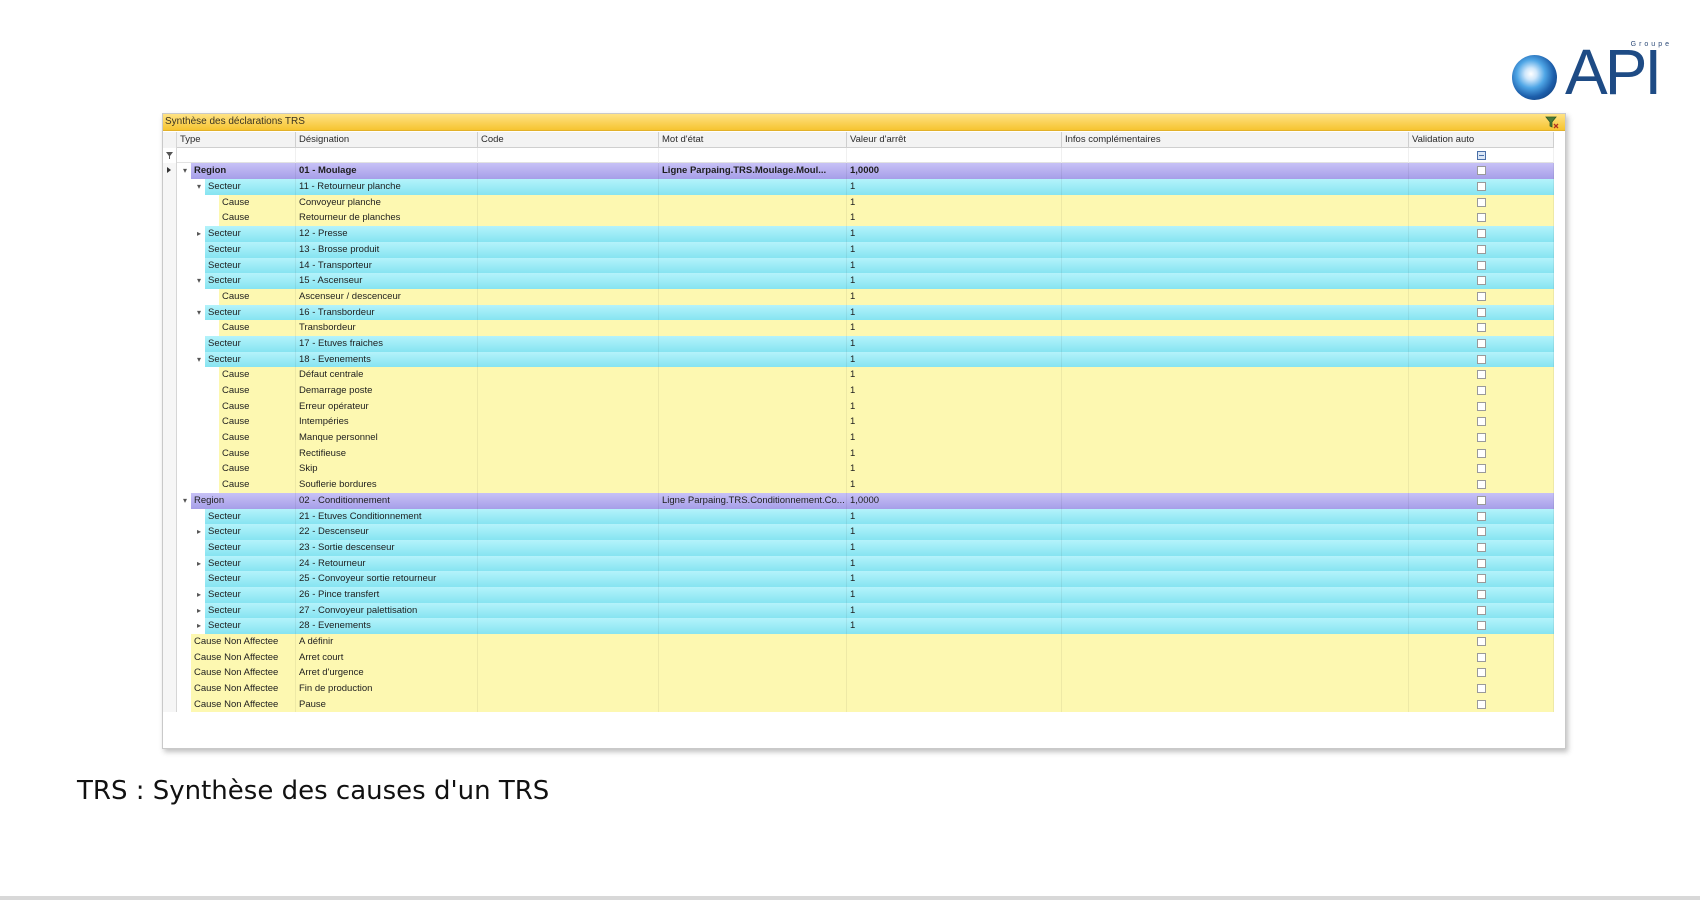 Image resolution: width=1700 pixels, height=900 pixels. What do you see at coordinates (243, 689) in the screenshot?
I see `cell-type: Cause Non Affectee` at bounding box center [243, 689].